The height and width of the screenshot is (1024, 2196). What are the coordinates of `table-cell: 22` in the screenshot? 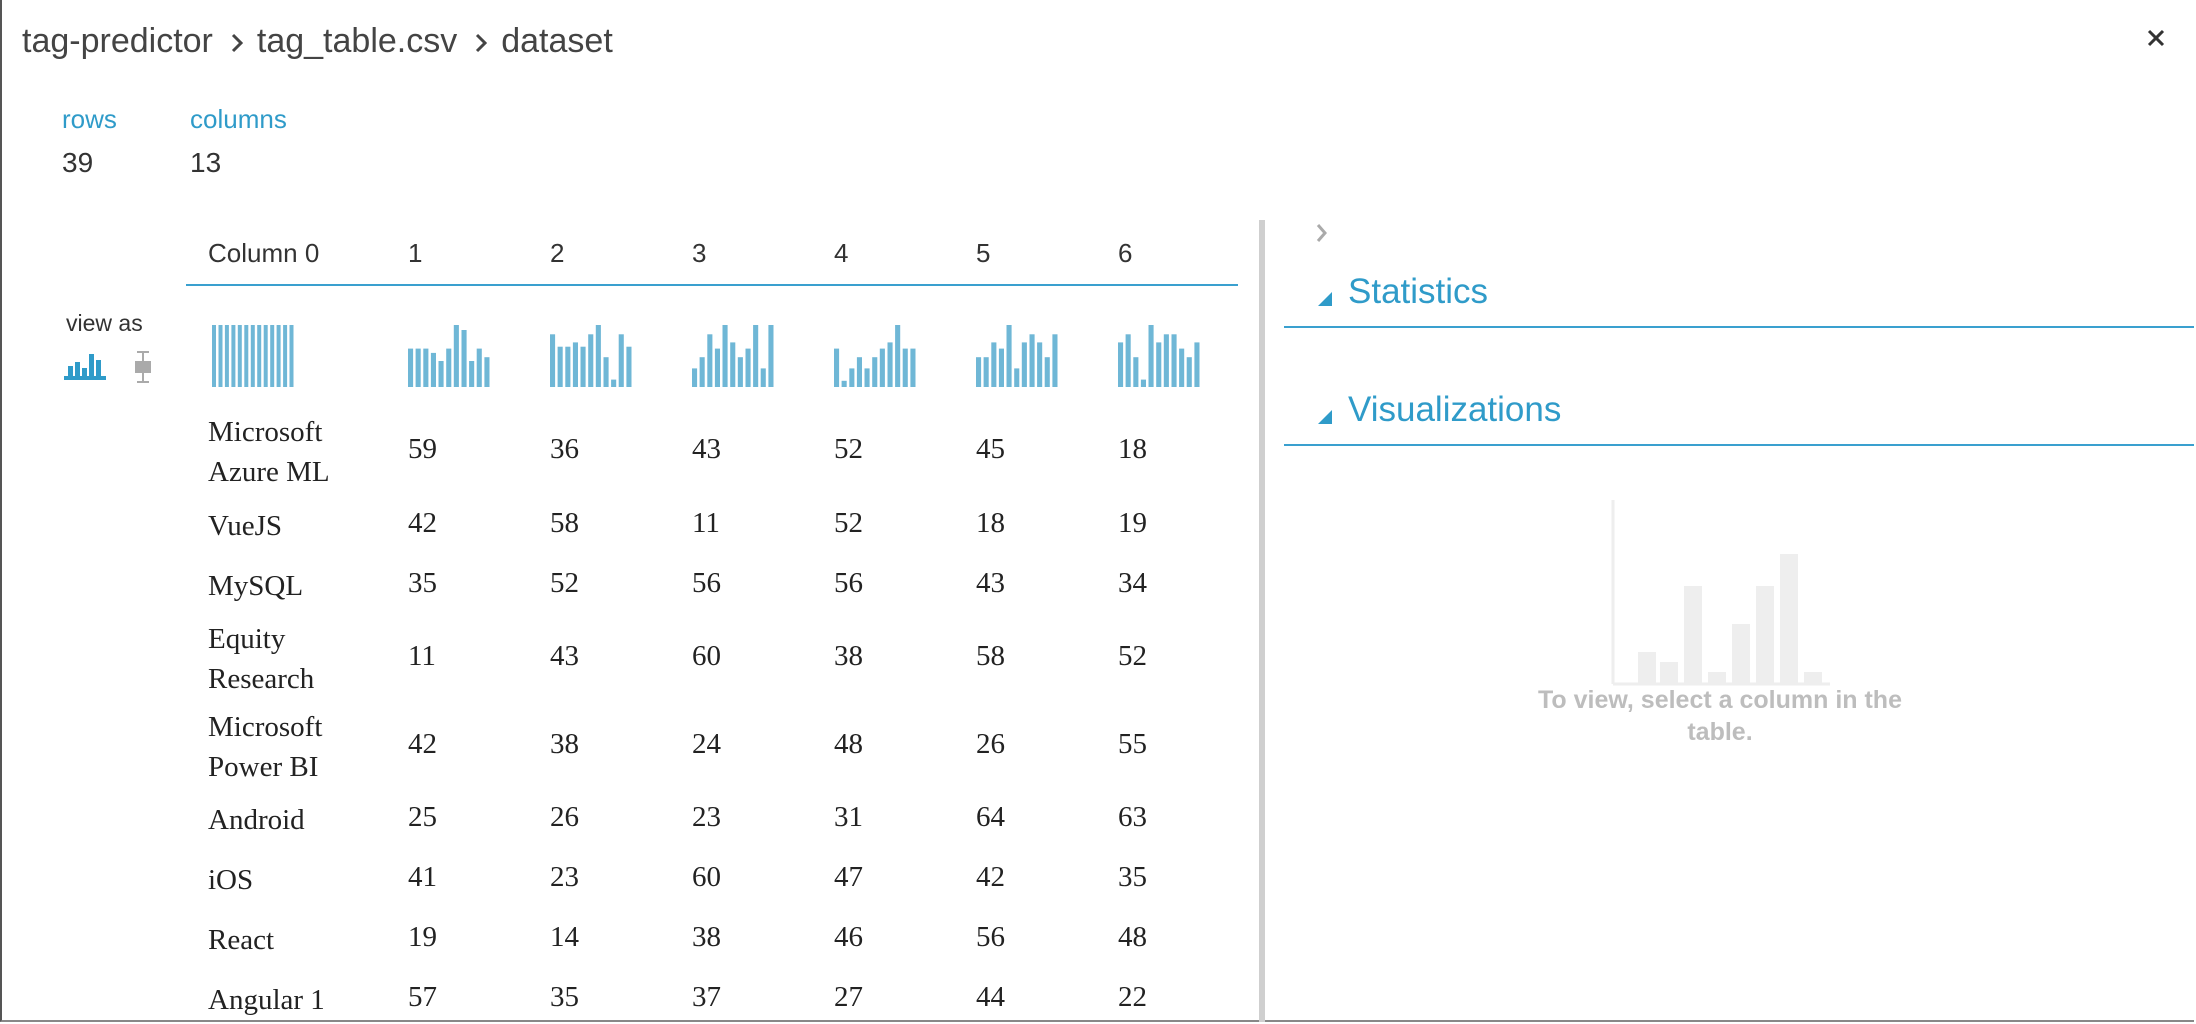 It's located at (1132, 997).